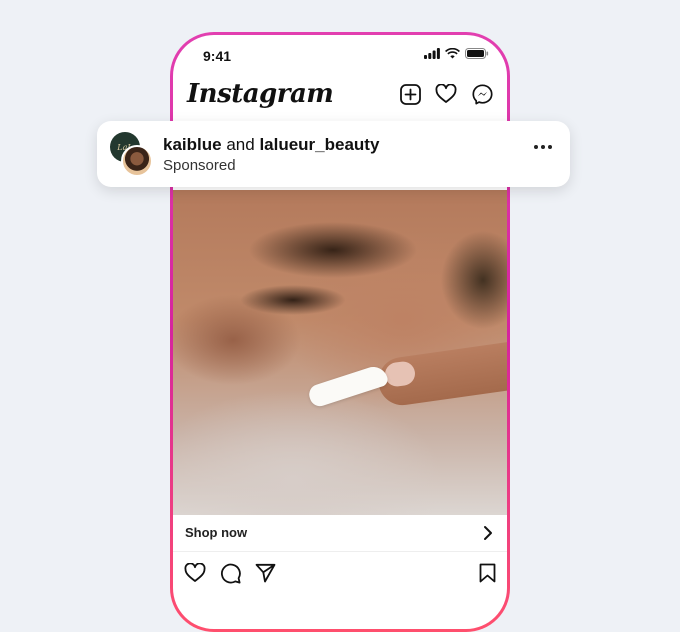 Image resolution: width=680 pixels, height=632 pixels. I want to click on messenger-icon, so click(482, 93).